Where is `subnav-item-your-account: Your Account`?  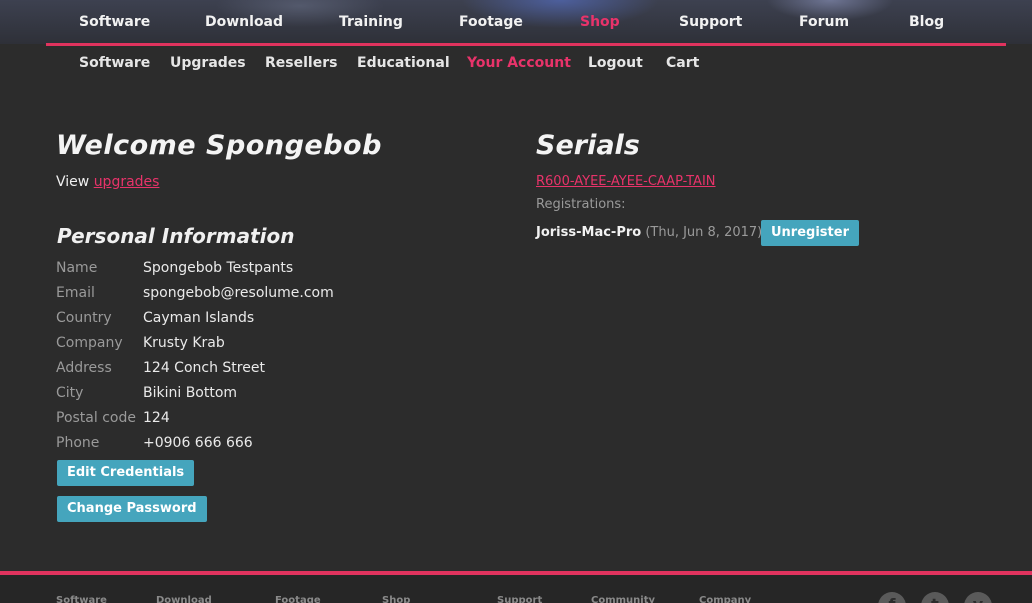
subnav-item-your-account: Your Account is located at coordinates (519, 63).